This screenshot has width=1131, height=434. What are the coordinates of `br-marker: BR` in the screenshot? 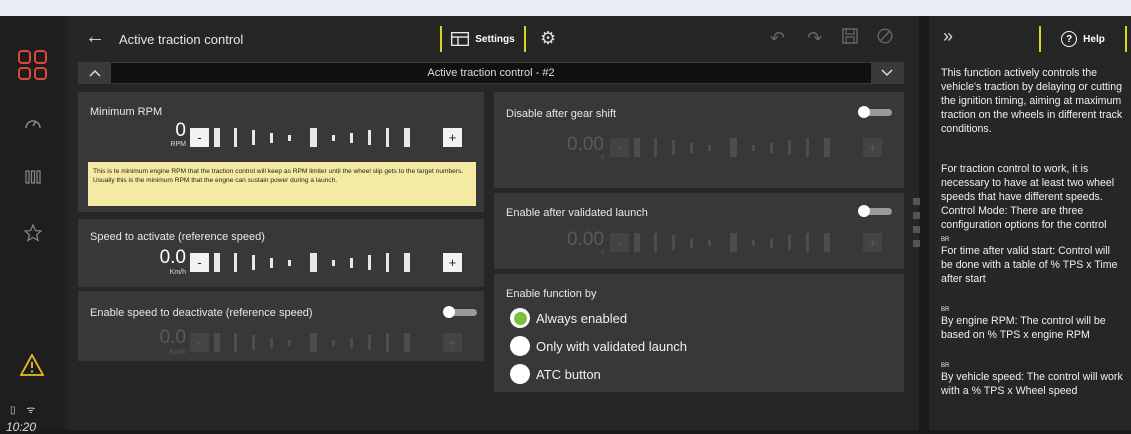 It's located at (945, 240).